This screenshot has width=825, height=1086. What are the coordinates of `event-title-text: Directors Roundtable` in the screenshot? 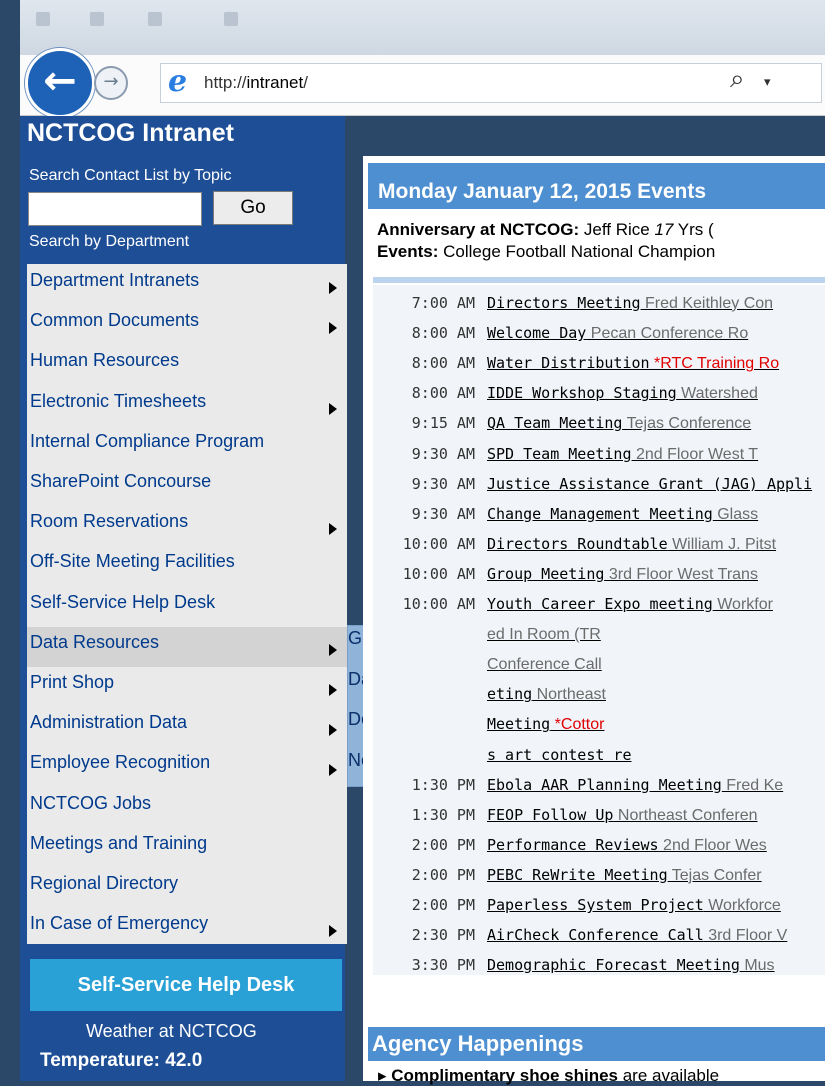 It's located at (577, 544).